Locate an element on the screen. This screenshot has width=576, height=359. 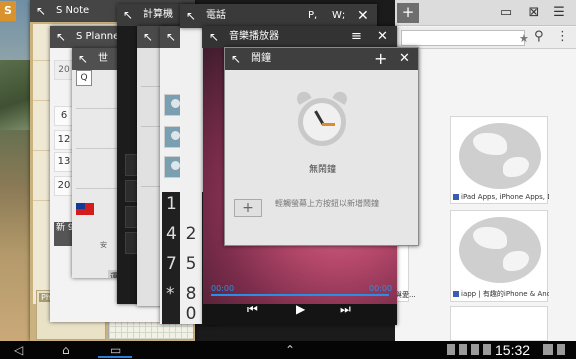
navigation-bar: ◁ ⌂ ▭ ⌃ 15:32 is located at coordinates (288, 350).